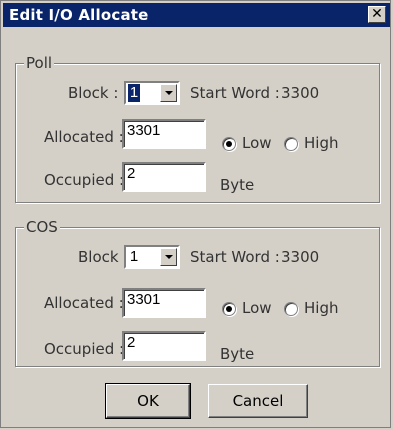 The height and width of the screenshot is (430, 393). What do you see at coordinates (134, 93) in the screenshot?
I see `poll-block-value: 1` at bounding box center [134, 93].